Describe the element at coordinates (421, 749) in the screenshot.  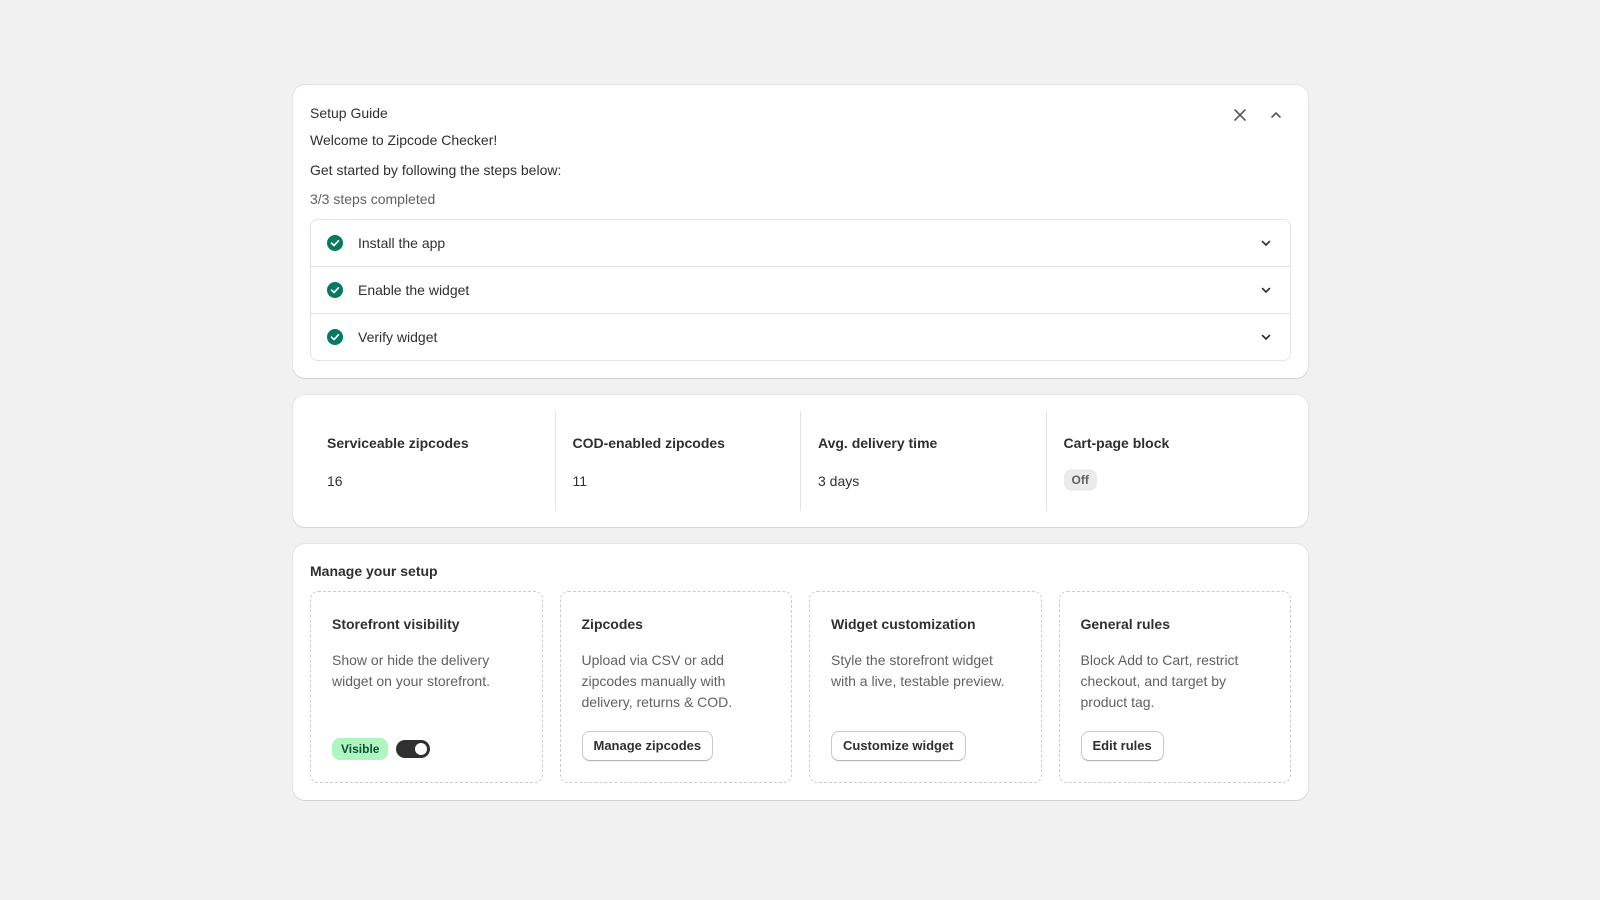
I see `toggle-knob` at that location.